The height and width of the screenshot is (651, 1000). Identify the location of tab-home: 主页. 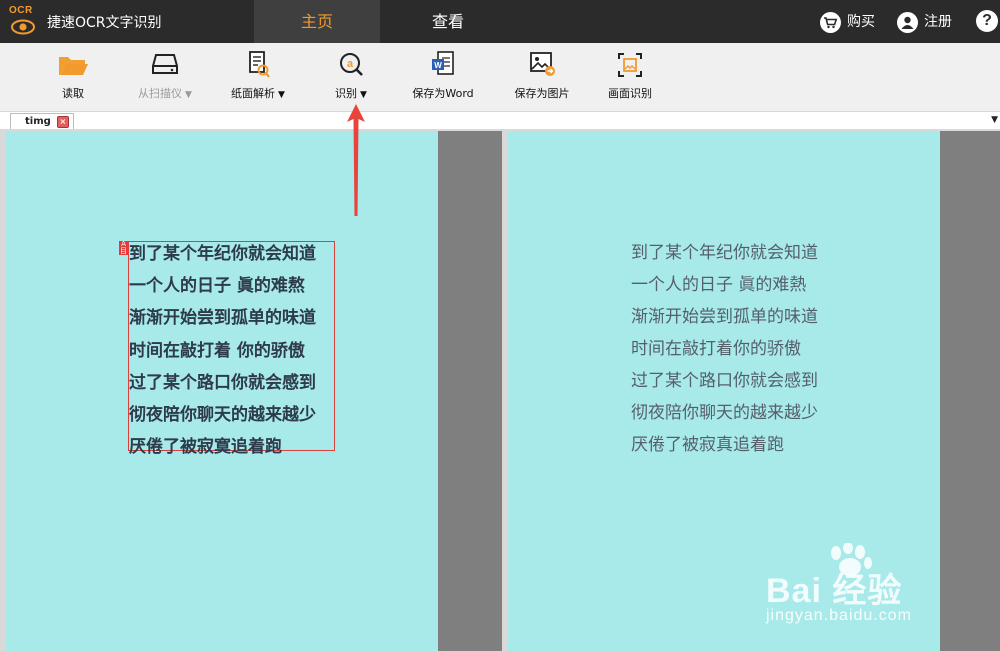
(317, 21).